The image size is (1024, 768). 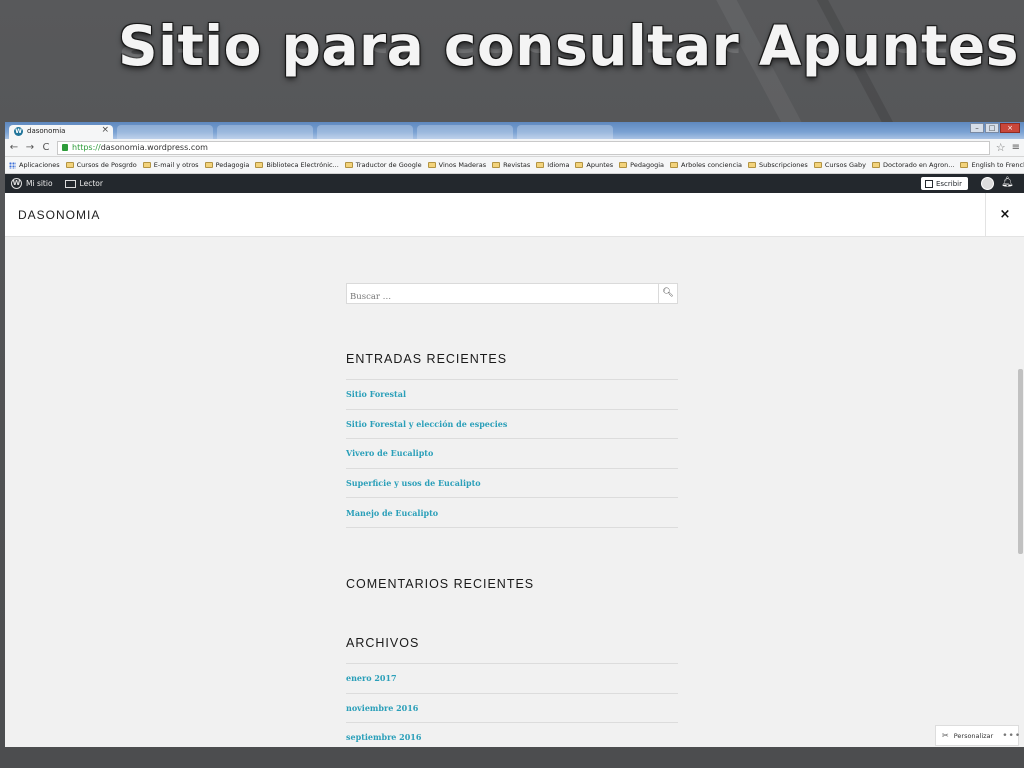 What do you see at coordinates (977, 128) in the screenshot?
I see `minimize-icon: –` at bounding box center [977, 128].